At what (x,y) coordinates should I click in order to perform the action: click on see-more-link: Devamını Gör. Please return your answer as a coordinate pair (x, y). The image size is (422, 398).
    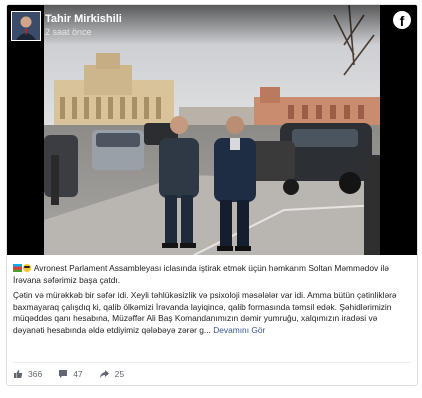
    Looking at the image, I should click on (239, 330).